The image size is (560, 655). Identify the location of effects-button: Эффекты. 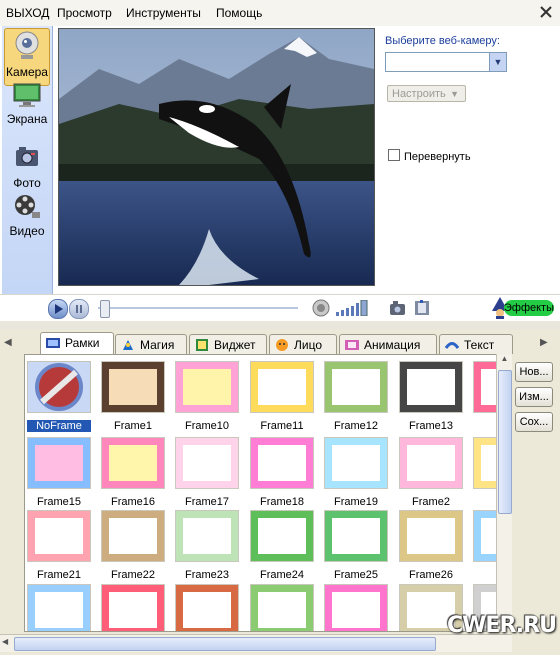
(523, 308).